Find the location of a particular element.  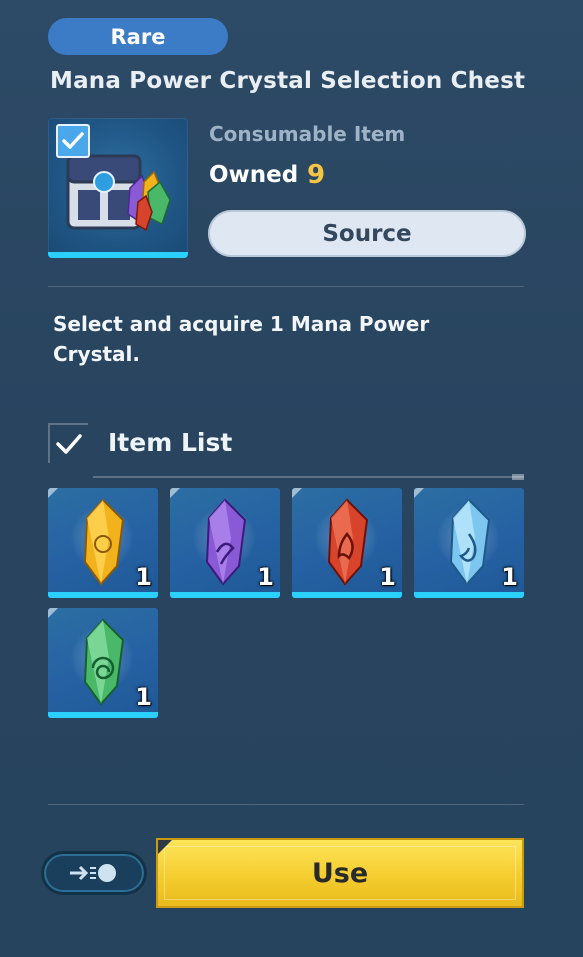

item-list-rule is located at coordinates (308, 477).